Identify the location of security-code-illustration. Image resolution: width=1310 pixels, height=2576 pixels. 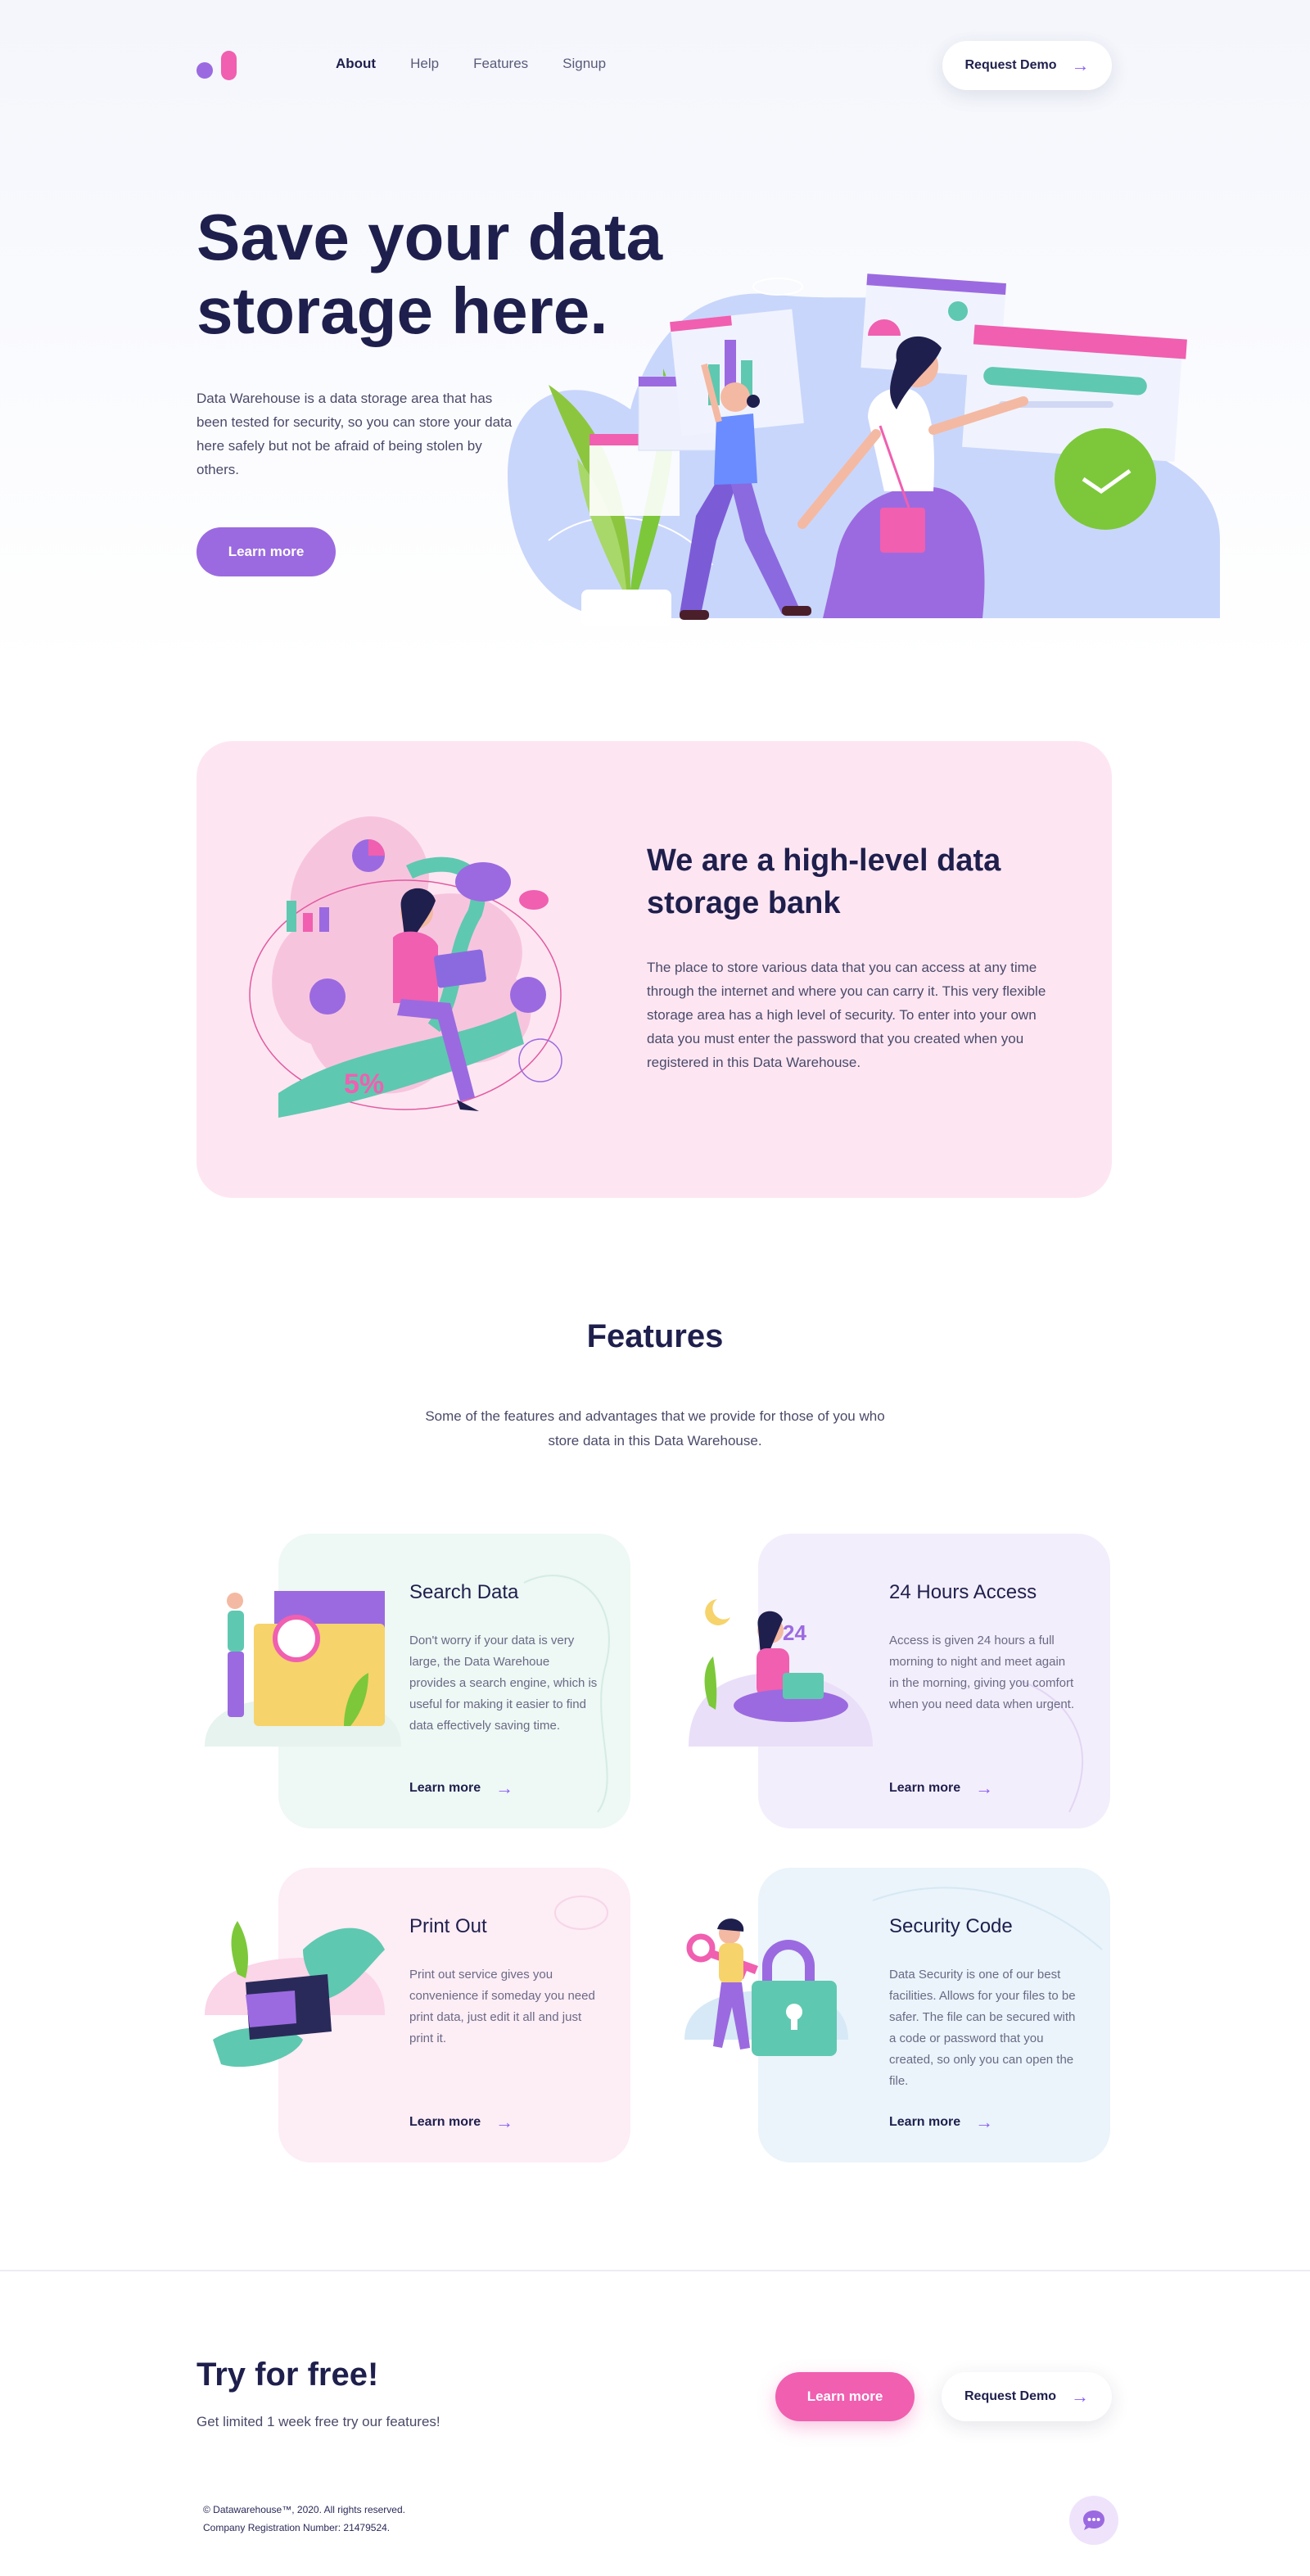
(766, 1987).